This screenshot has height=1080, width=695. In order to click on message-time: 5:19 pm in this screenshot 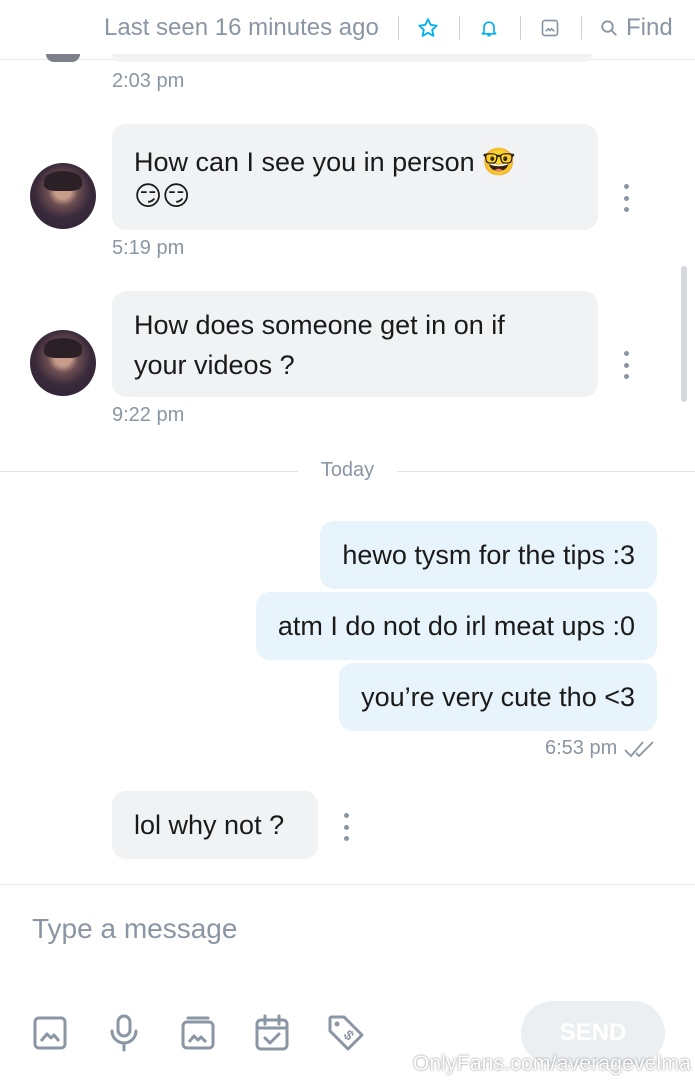, I will do `click(148, 248)`.